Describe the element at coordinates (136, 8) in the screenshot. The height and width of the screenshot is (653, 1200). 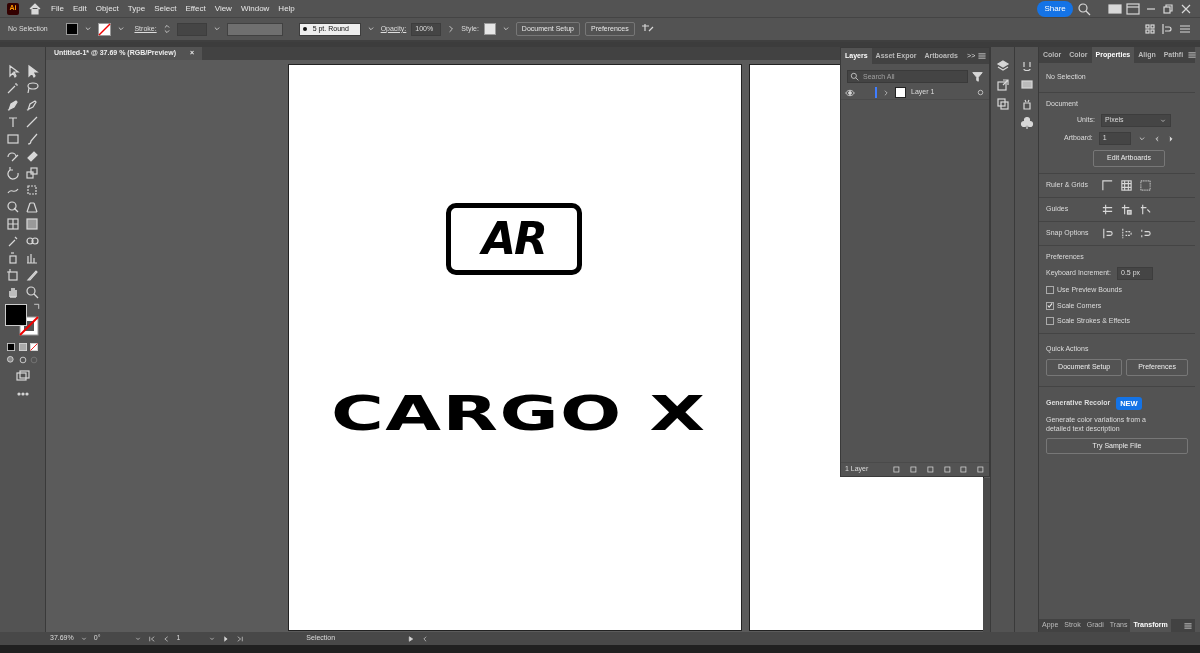
I see `menu-item: Type` at that location.